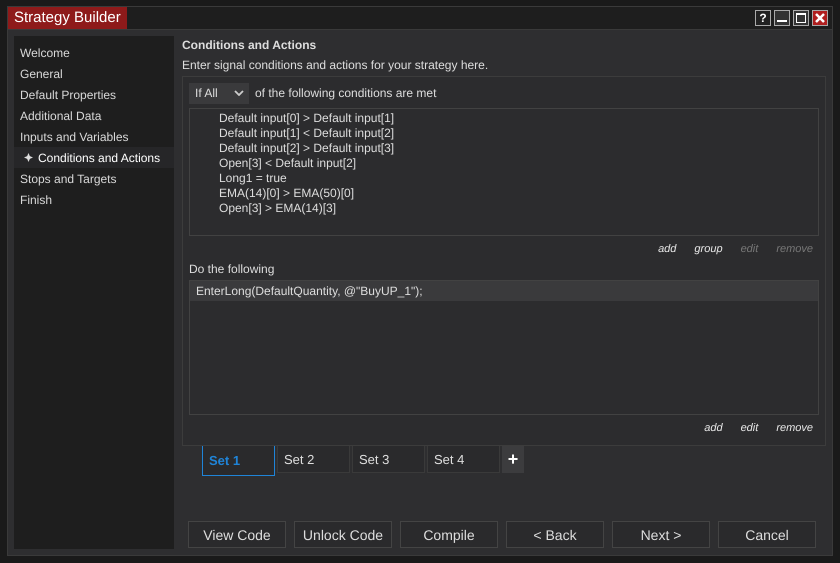 The image size is (840, 563). Describe the element at coordinates (237, 534) in the screenshot. I see `footer-button: View Code` at that location.